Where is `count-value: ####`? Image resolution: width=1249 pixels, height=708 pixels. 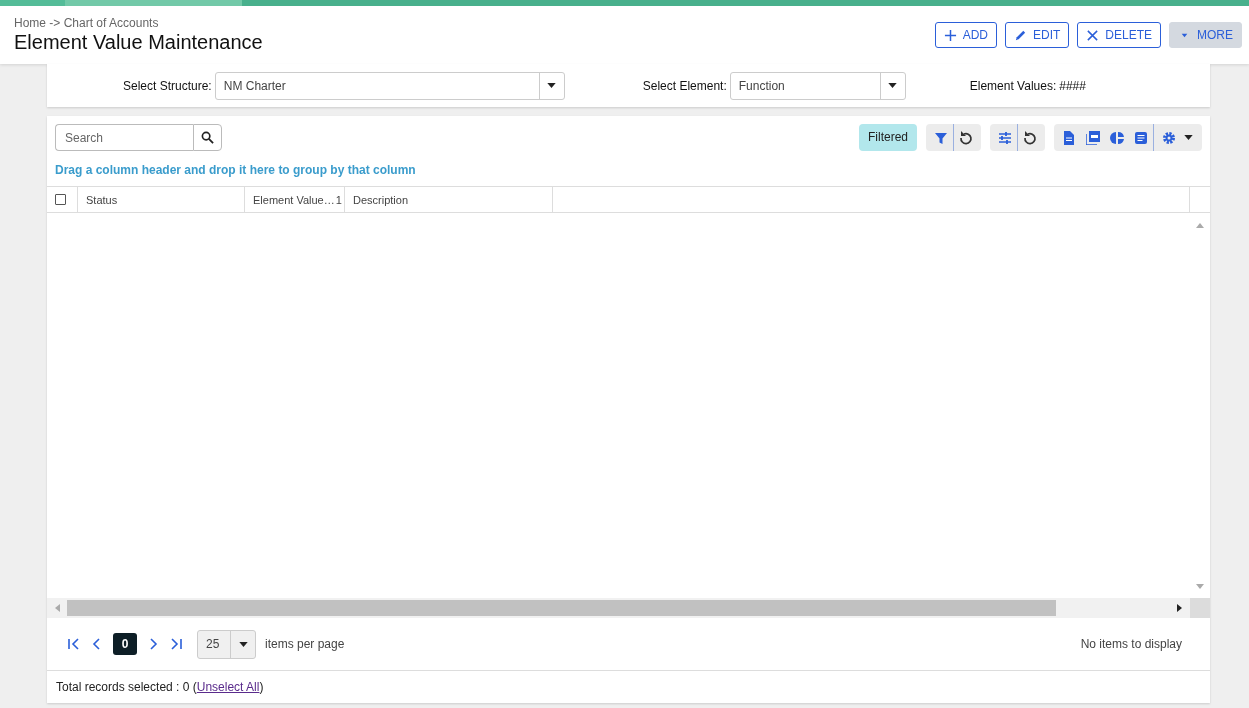 count-value: #### is located at coordinates (1072, 85).